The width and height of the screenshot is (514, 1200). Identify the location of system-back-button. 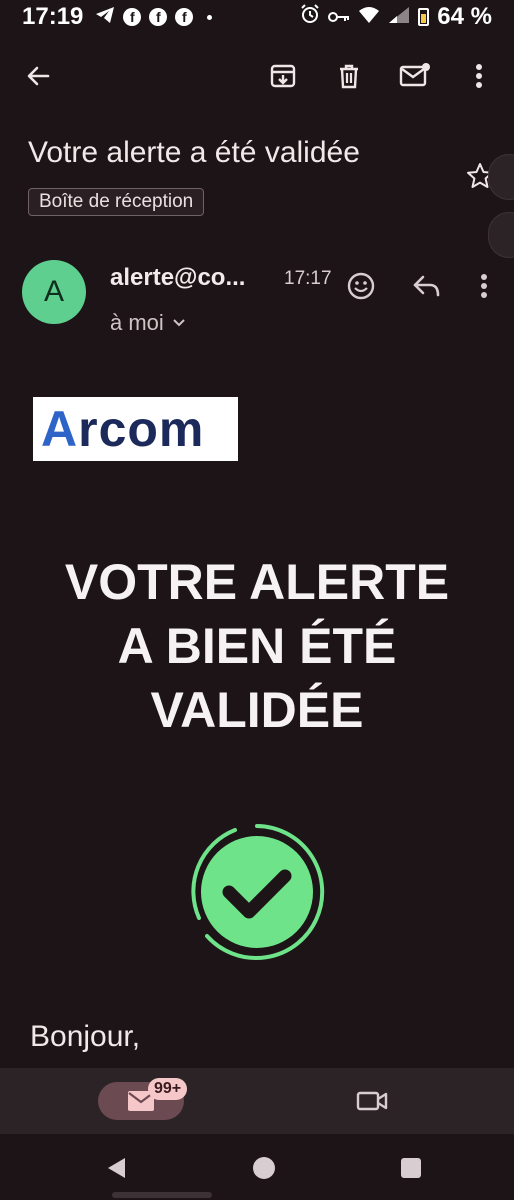
(116, 1168).